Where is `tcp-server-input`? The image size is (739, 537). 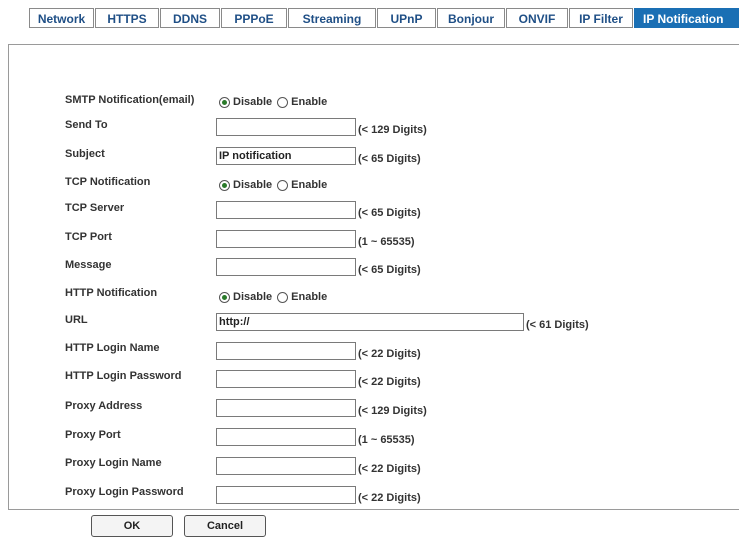
tcp-server-input is located at coordinates (286, 210).